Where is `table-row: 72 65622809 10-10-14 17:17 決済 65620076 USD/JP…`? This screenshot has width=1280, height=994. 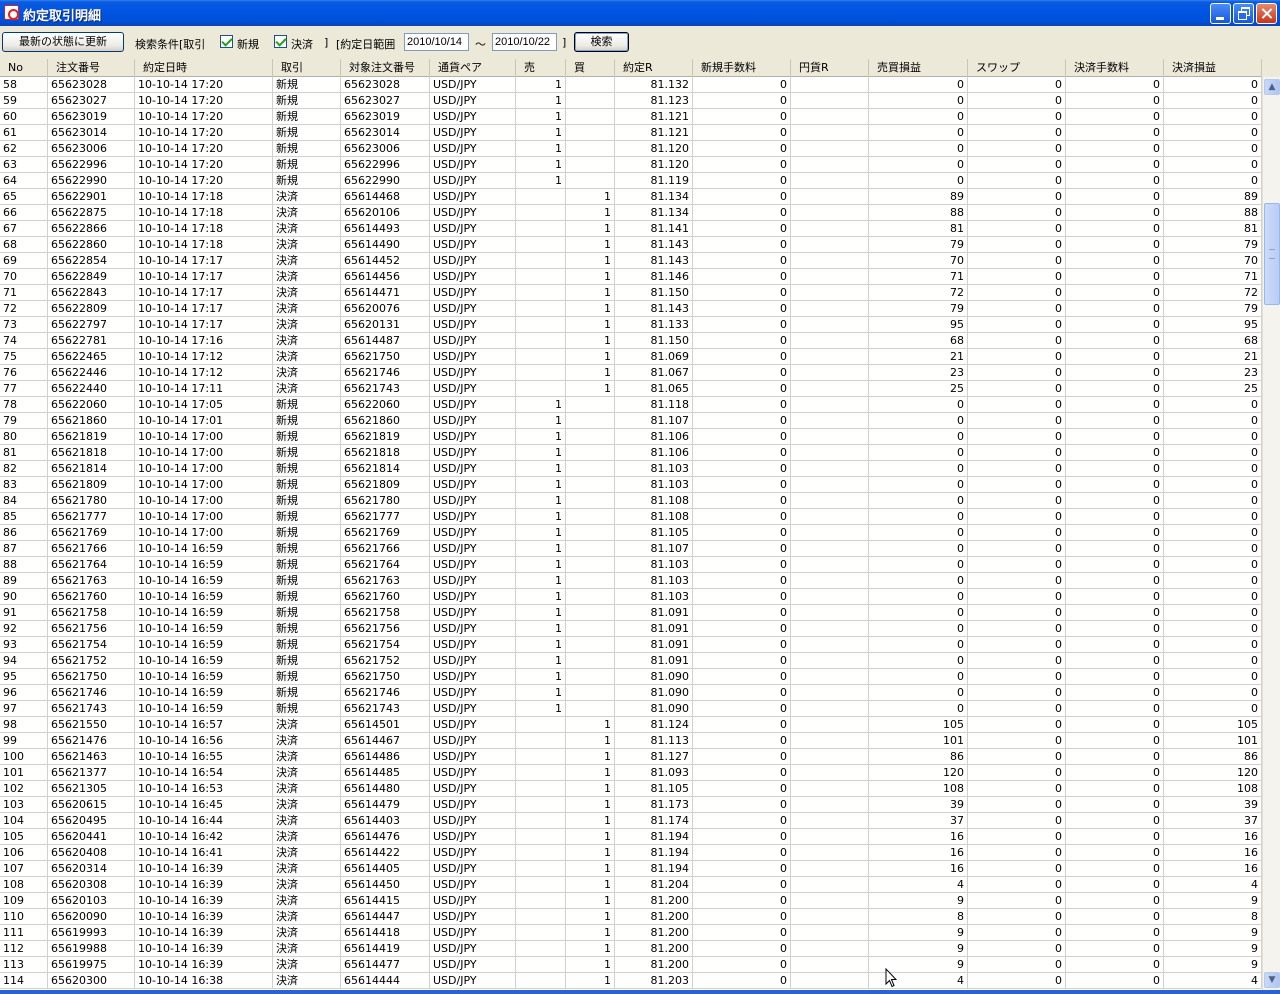
table-row: 72 65622809 10-10-14 17:17 決済 65620076 USD/JP… is located at coordinates (631, 309).